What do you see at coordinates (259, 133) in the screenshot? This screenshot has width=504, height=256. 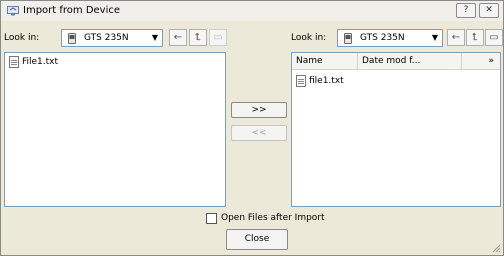 I see `transfer-left-button: <<` at bounding box center [259, 133].